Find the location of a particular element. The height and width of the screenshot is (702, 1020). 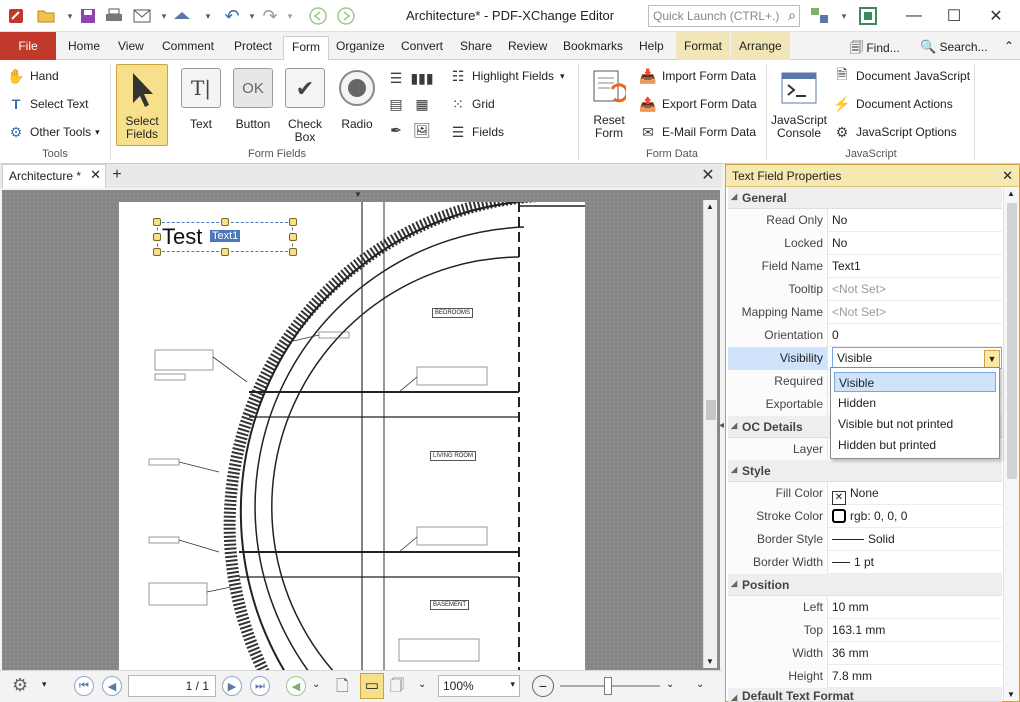

row-height: Height 7.8 mm is located at coordinates (865, 676).